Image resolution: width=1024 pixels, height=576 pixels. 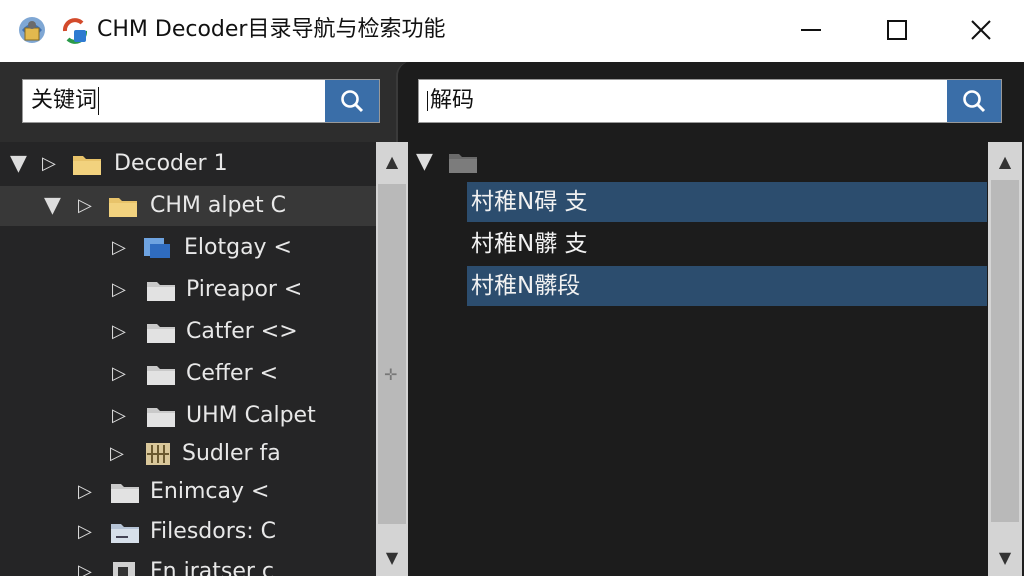 I want to click on tree-item-label: UHM Calpet, so click(x=251, y=415).